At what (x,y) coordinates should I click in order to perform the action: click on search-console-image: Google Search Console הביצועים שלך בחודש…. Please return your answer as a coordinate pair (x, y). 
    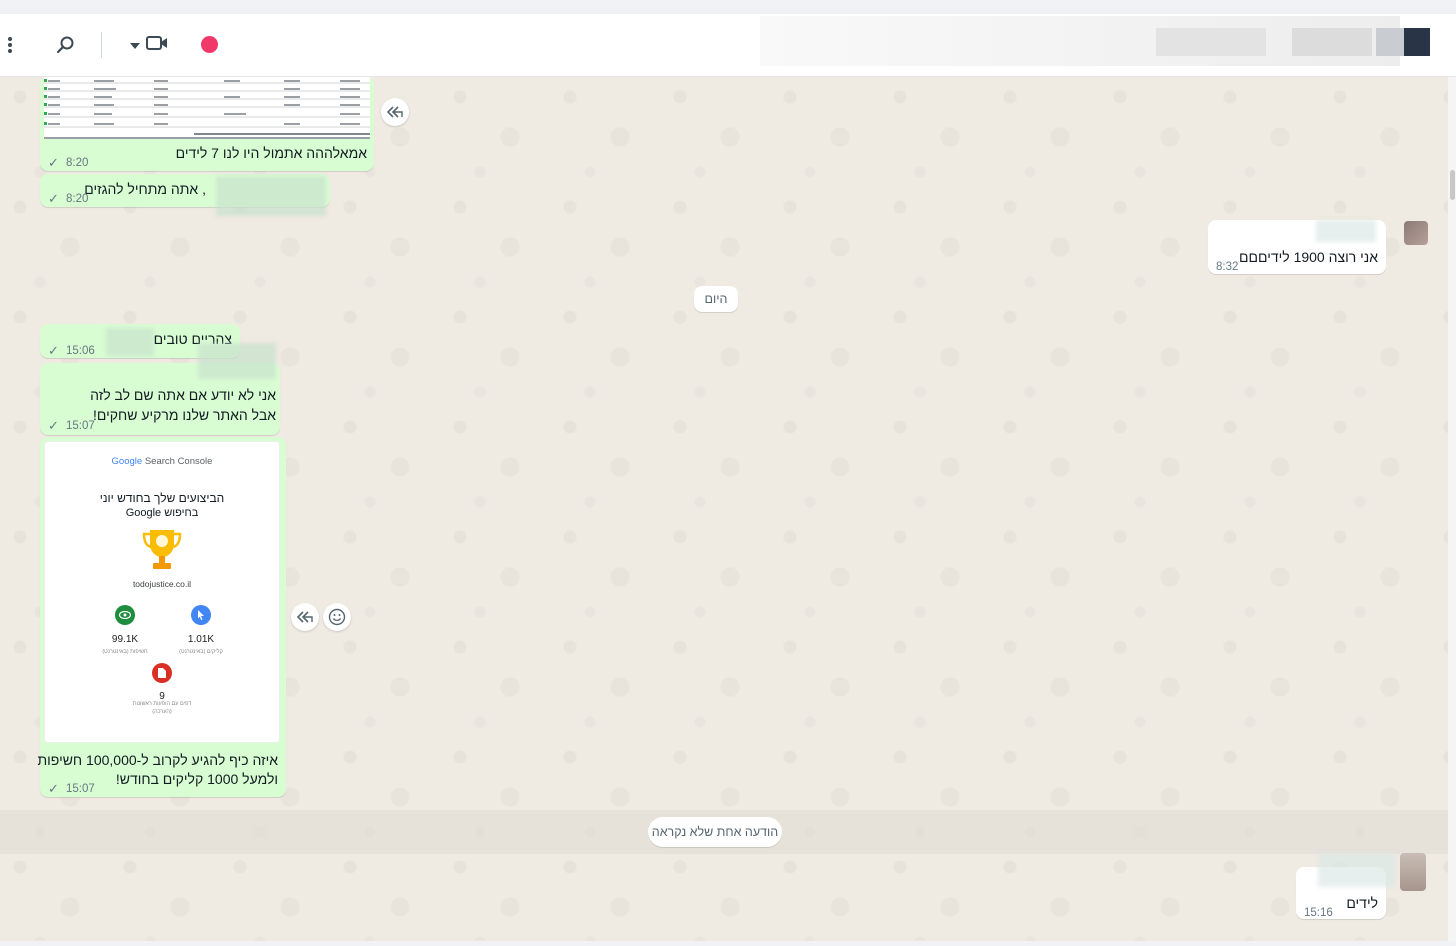
    Looking at the image, I should click on (162, 592).